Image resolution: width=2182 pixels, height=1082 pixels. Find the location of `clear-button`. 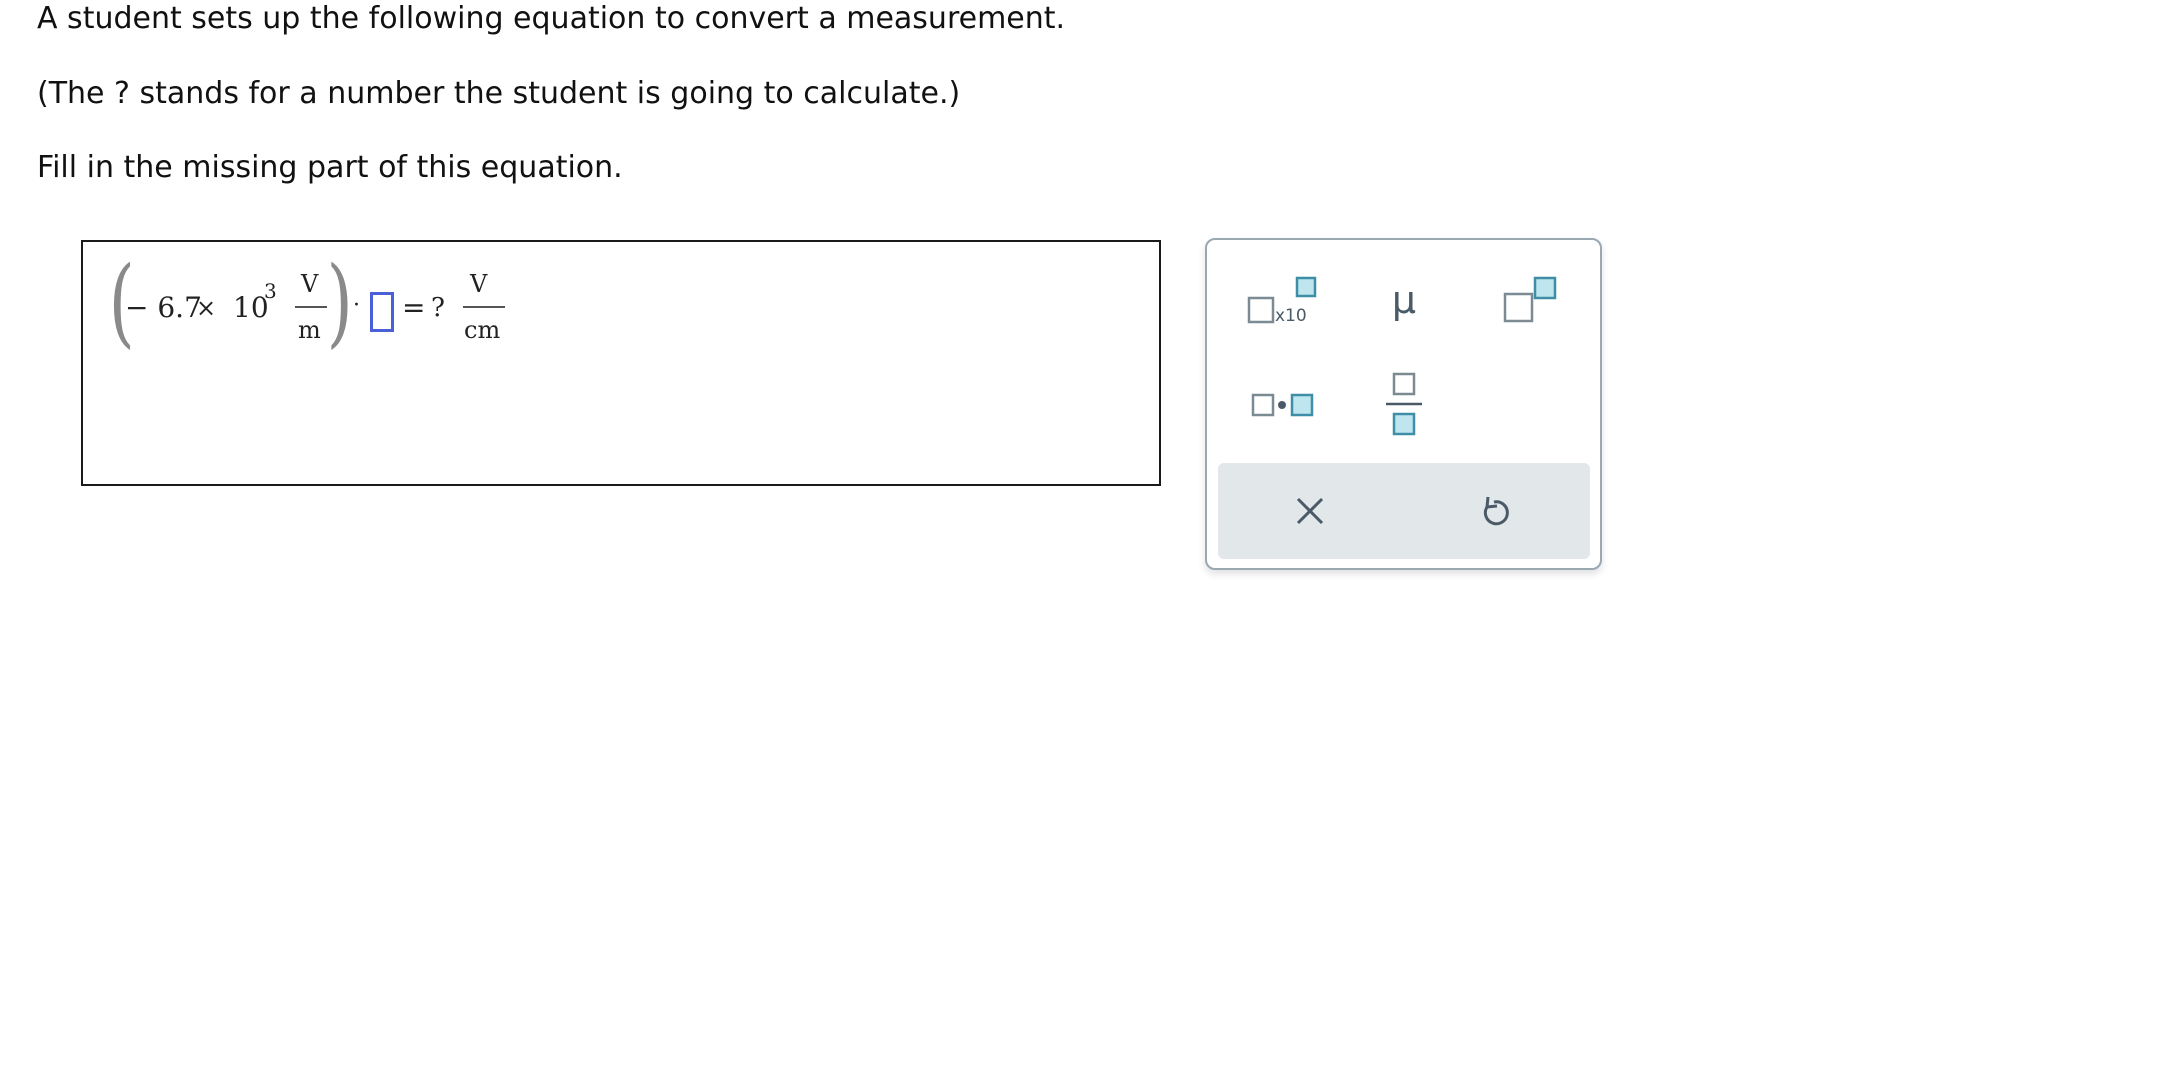

clear-button is located at coordinates (1310, 511).